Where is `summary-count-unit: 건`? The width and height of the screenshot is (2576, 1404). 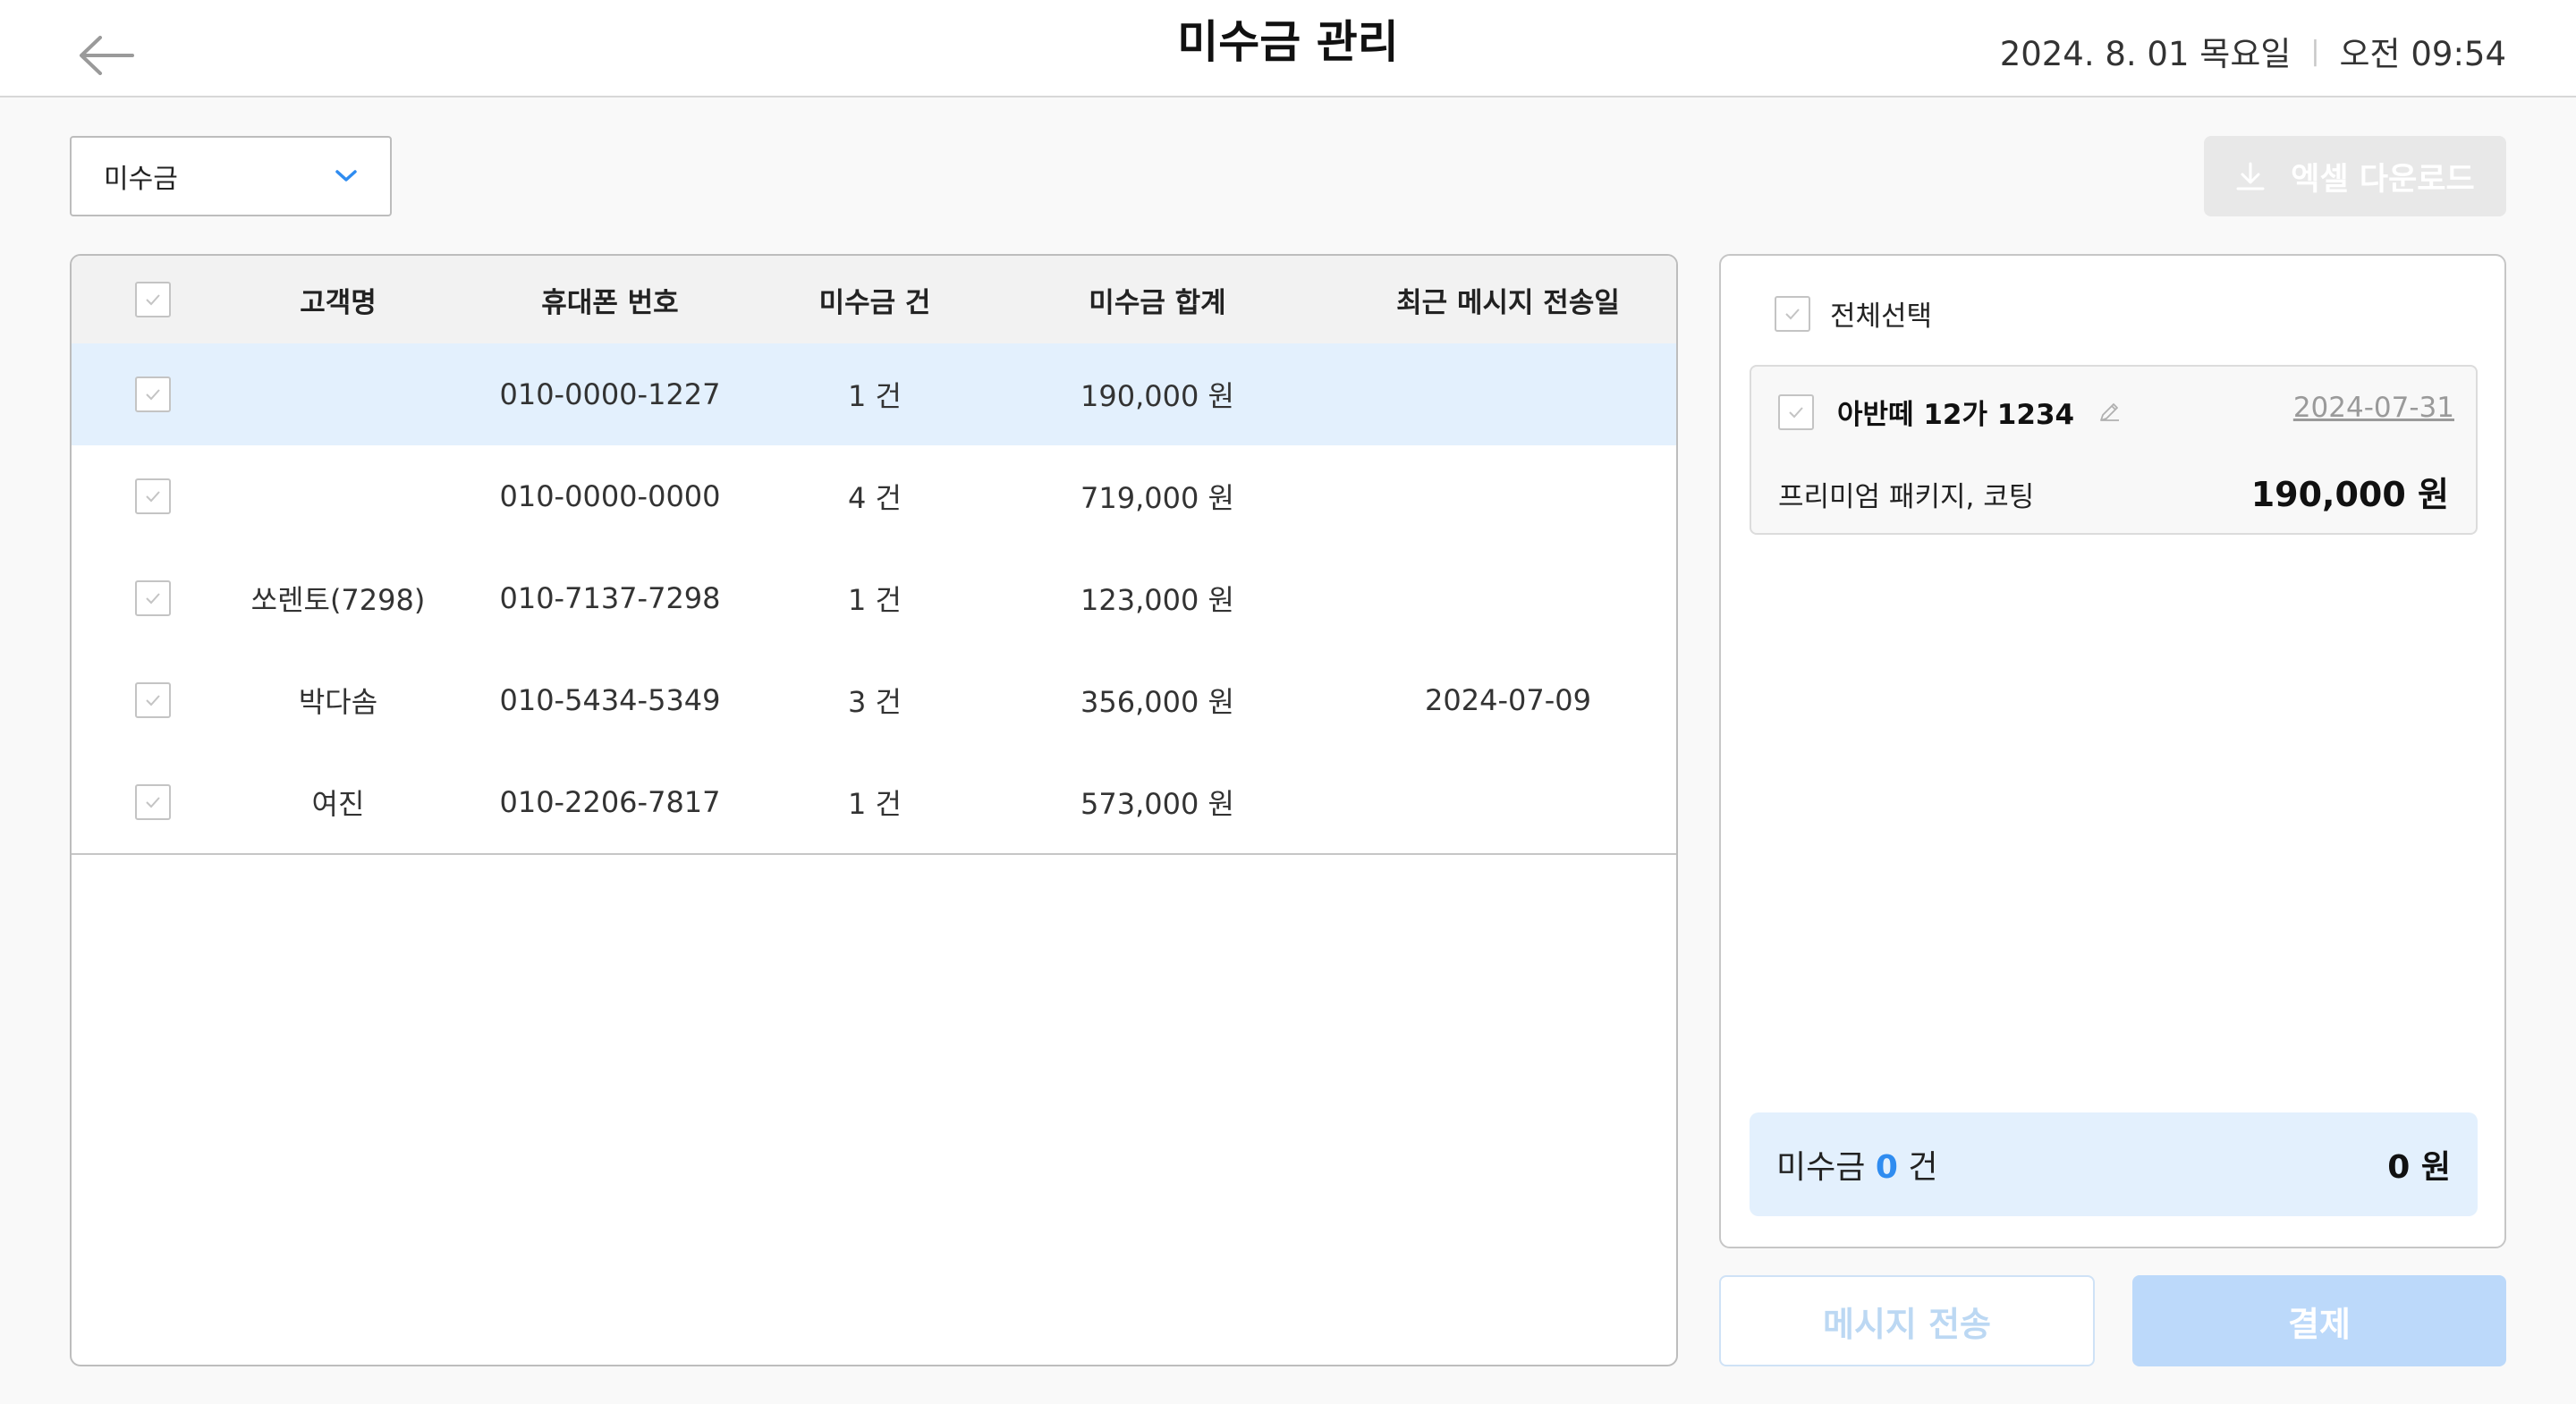
summary-count-unit: 건 is located at coordinates (1923, 1168).